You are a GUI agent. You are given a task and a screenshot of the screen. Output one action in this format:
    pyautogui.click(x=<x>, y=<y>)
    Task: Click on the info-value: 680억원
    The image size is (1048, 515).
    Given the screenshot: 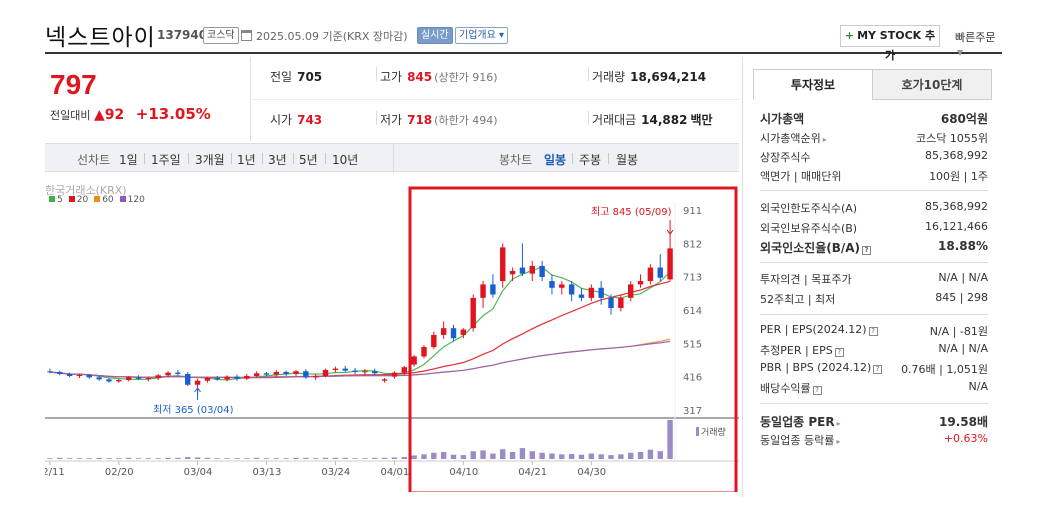 What is the action you would take?
    pyautogui.click(x=964, y=119)
    